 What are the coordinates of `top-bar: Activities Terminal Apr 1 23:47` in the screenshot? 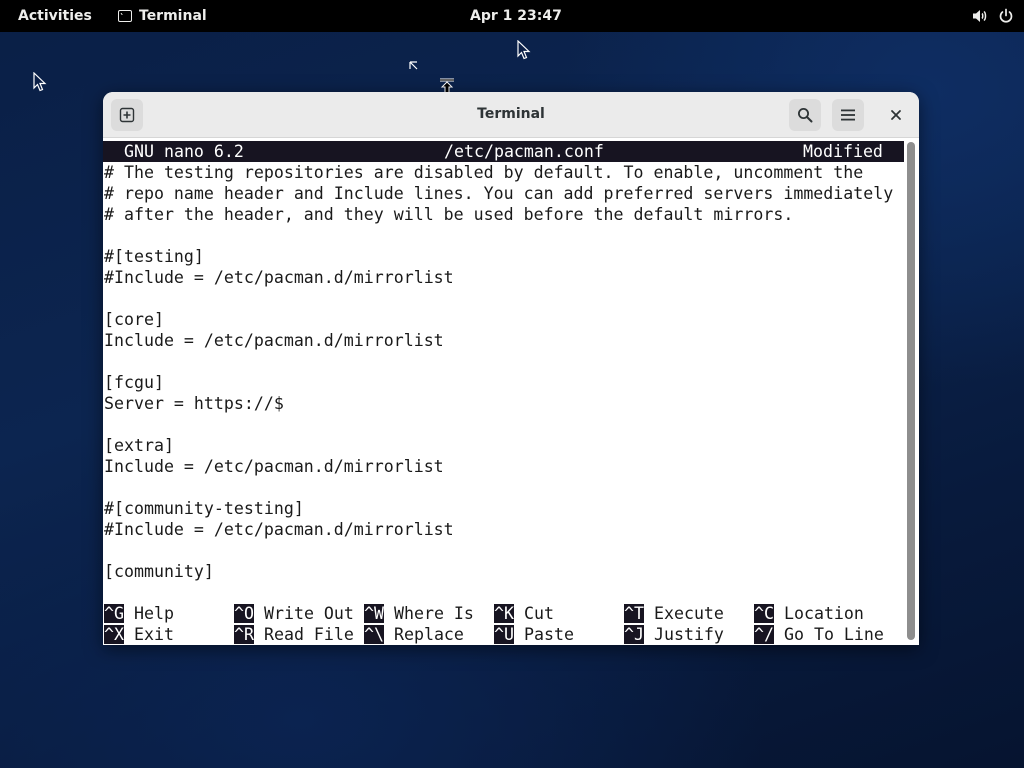 It's located at (512, 16).